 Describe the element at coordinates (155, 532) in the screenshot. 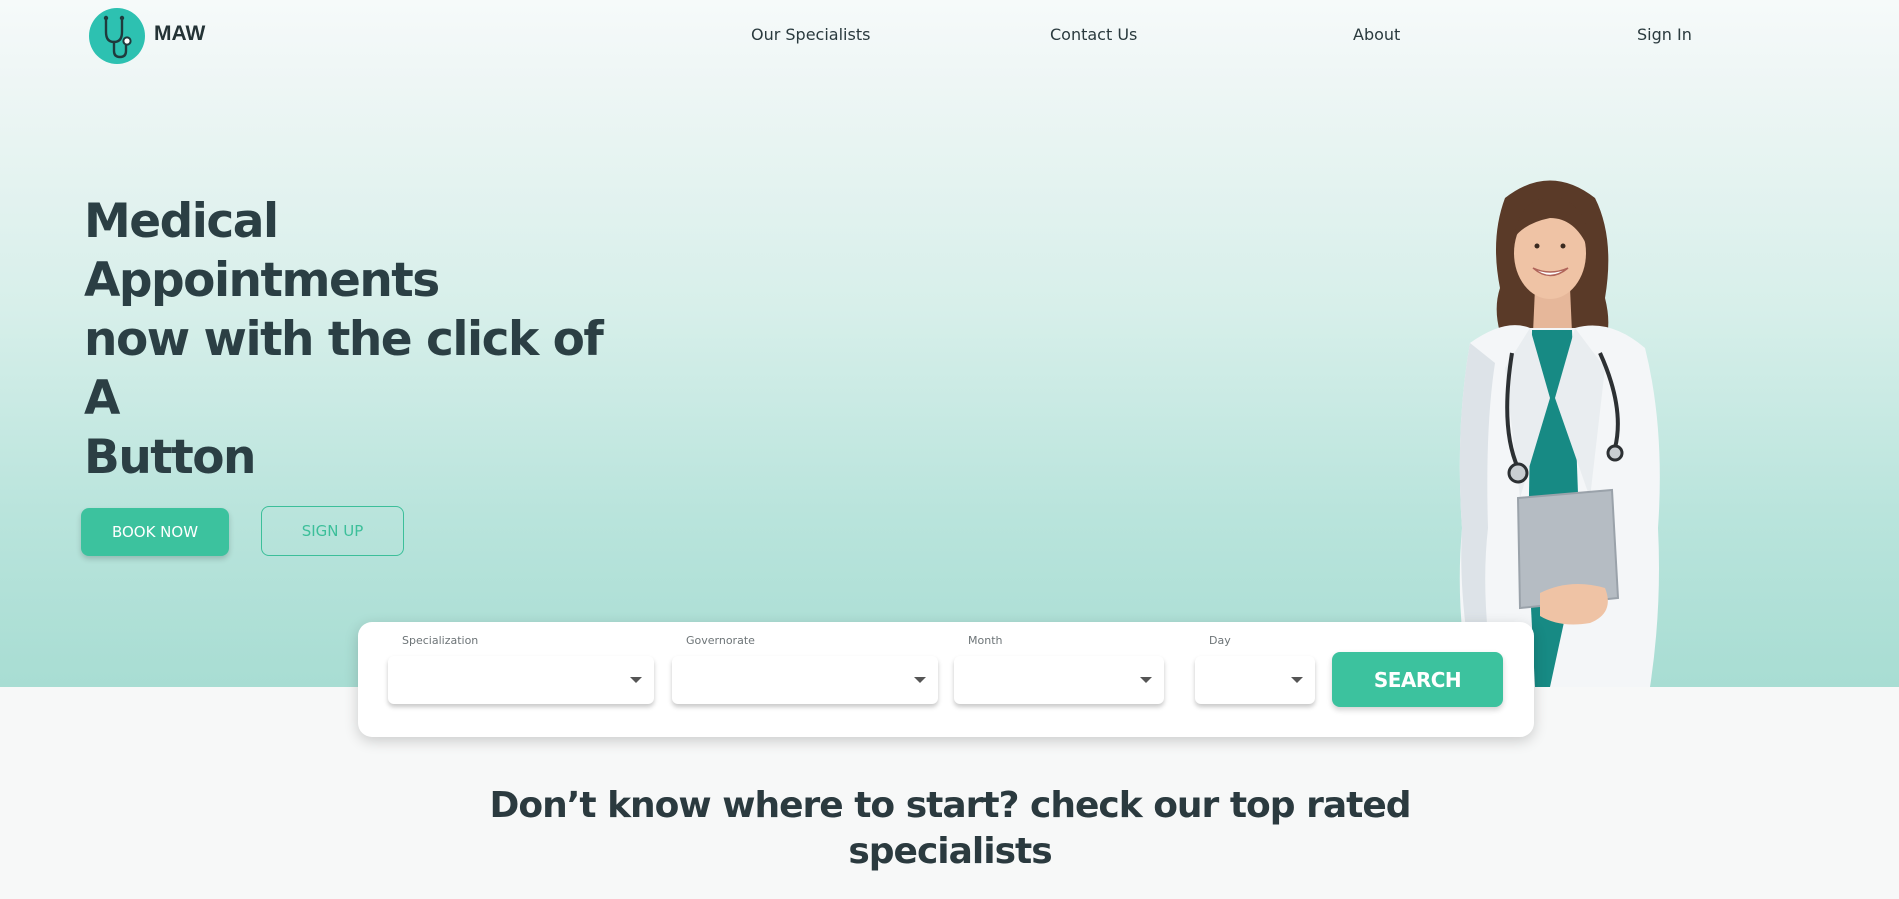

I see `book-now-button: BOOK NOW` at that location.